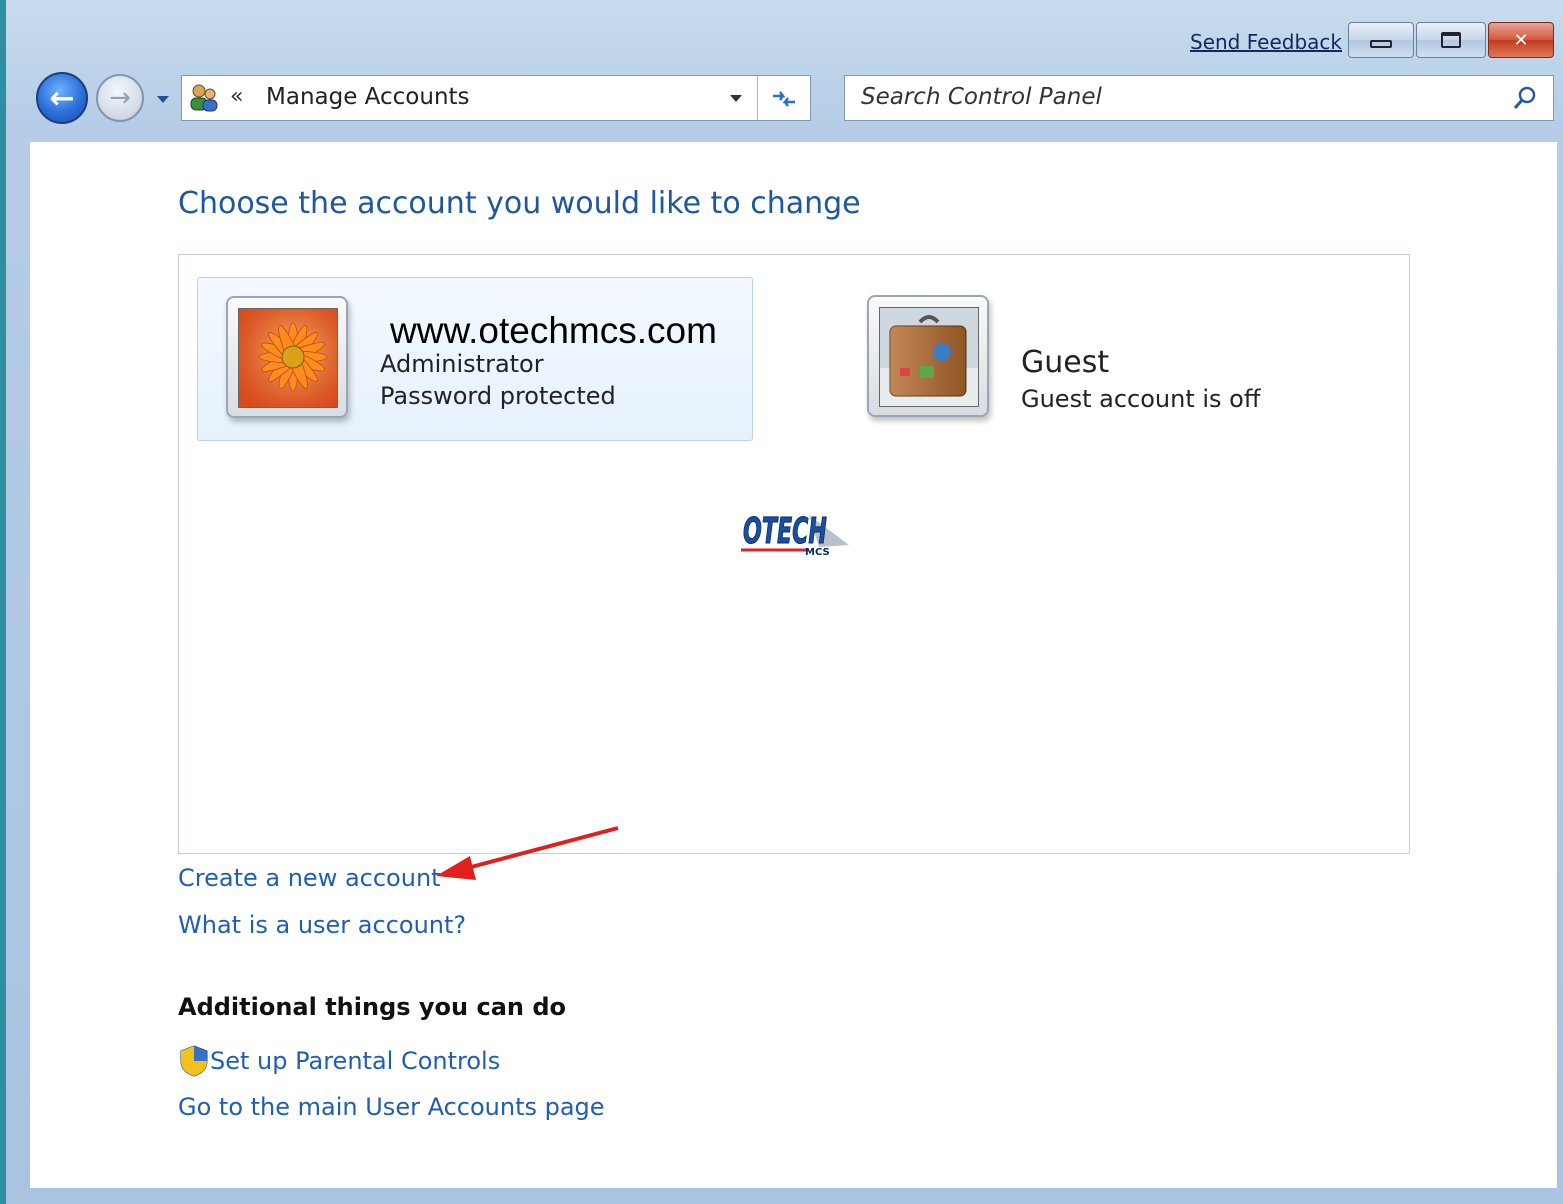  Describe the element at coordinates (368, 97) in the screenshot. I see `breadcrumb-manage-accounts: Manage Accounts` at that location.